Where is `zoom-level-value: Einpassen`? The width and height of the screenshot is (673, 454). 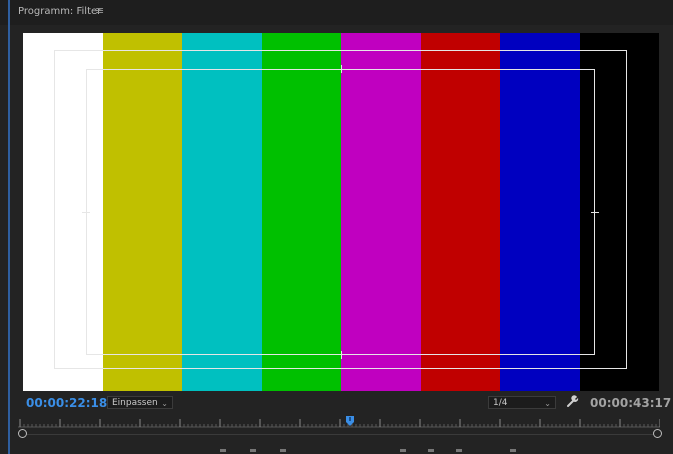 zoom-level-value: Einpassen is located at coordinates (135, 403).